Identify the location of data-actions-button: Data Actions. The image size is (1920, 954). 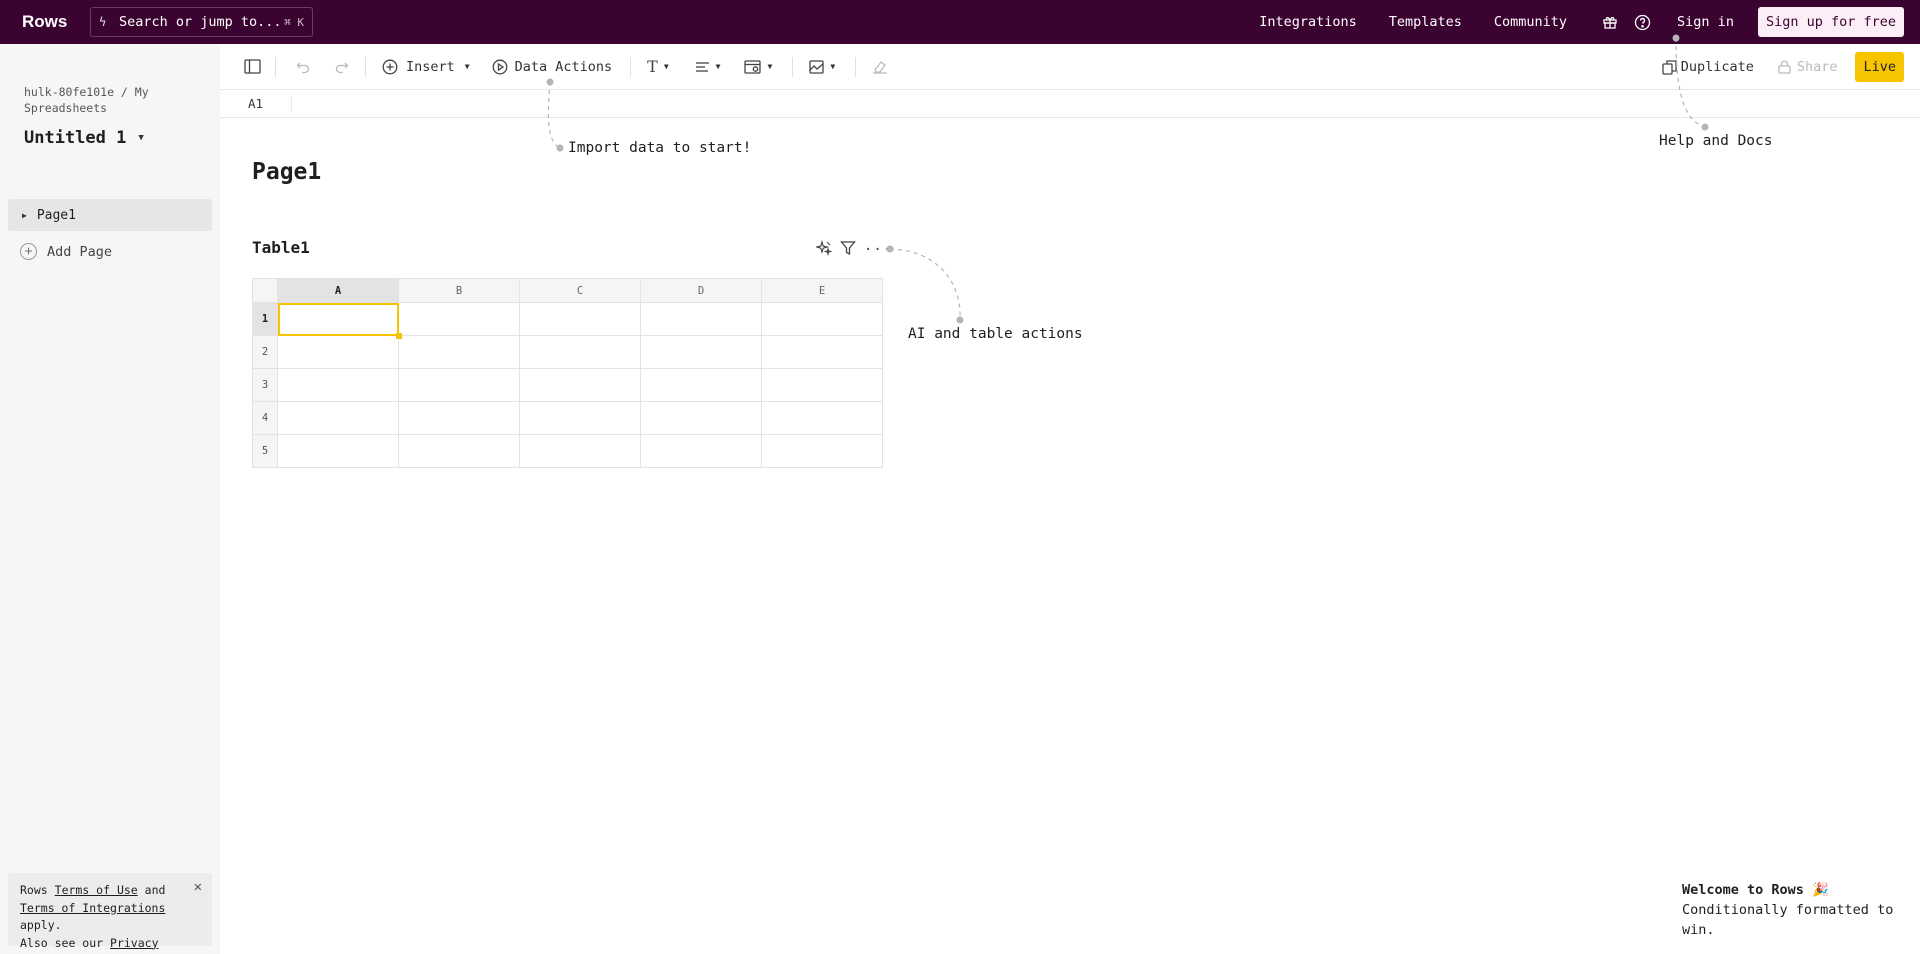
(552, 66).